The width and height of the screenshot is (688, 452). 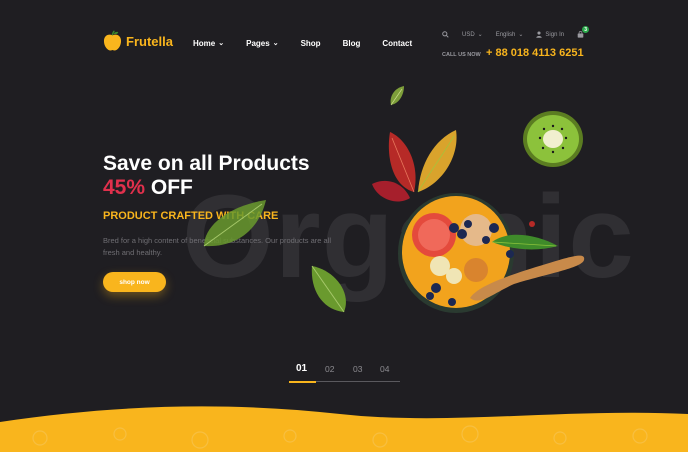 I want to click on slider-pagination: 01 02 03 04, so click(x=344, y=373).